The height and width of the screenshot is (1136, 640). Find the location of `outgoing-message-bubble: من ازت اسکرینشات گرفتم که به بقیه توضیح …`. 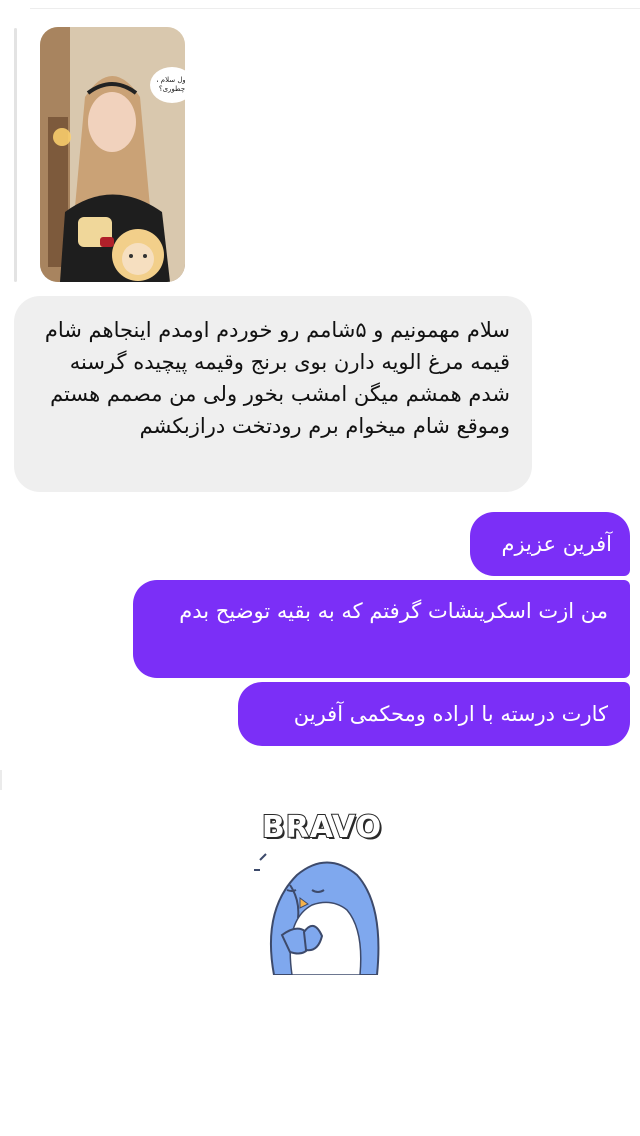

outgoing-message-bubble: من ازت اسکرینشات گرفتم که به بقیه توضیح … is located at coordinates (381, 629).